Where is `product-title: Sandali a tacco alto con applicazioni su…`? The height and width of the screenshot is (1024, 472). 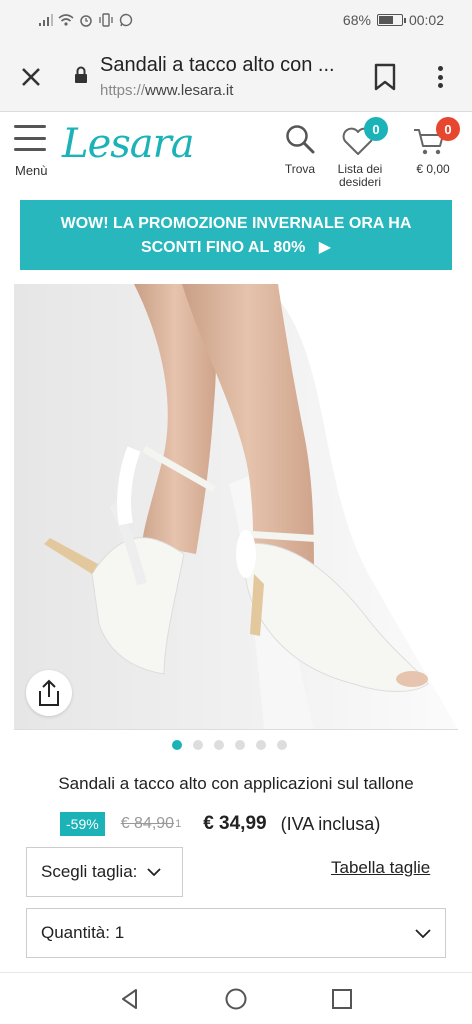 product-title: Sandali a tacco alto con applicazioni su… is located at coordinates (236, 783).